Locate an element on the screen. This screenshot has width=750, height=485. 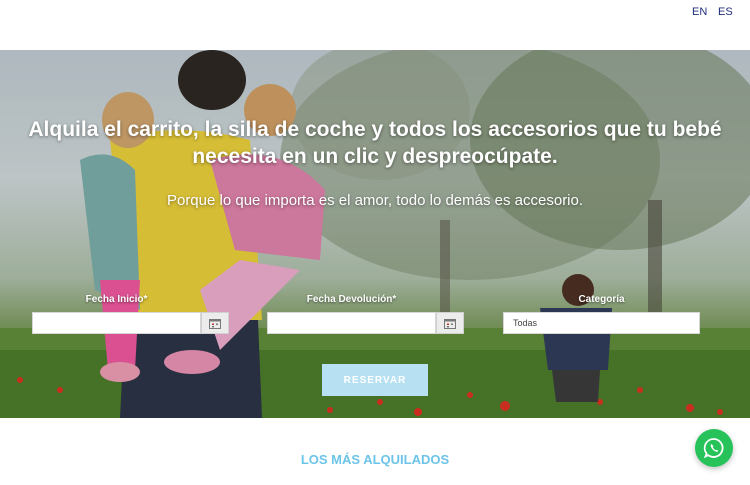
language-es-link: ES is located at coordinates (725, 12).